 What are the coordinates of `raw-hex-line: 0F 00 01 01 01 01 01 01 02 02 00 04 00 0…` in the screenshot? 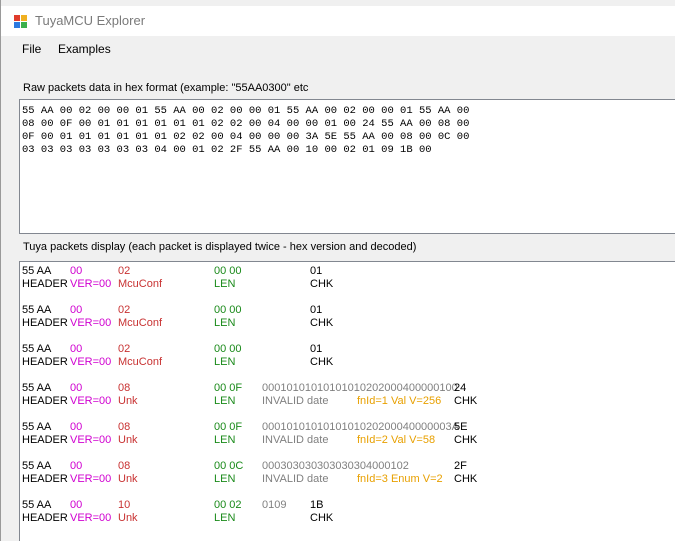 It's located at (246, 137).